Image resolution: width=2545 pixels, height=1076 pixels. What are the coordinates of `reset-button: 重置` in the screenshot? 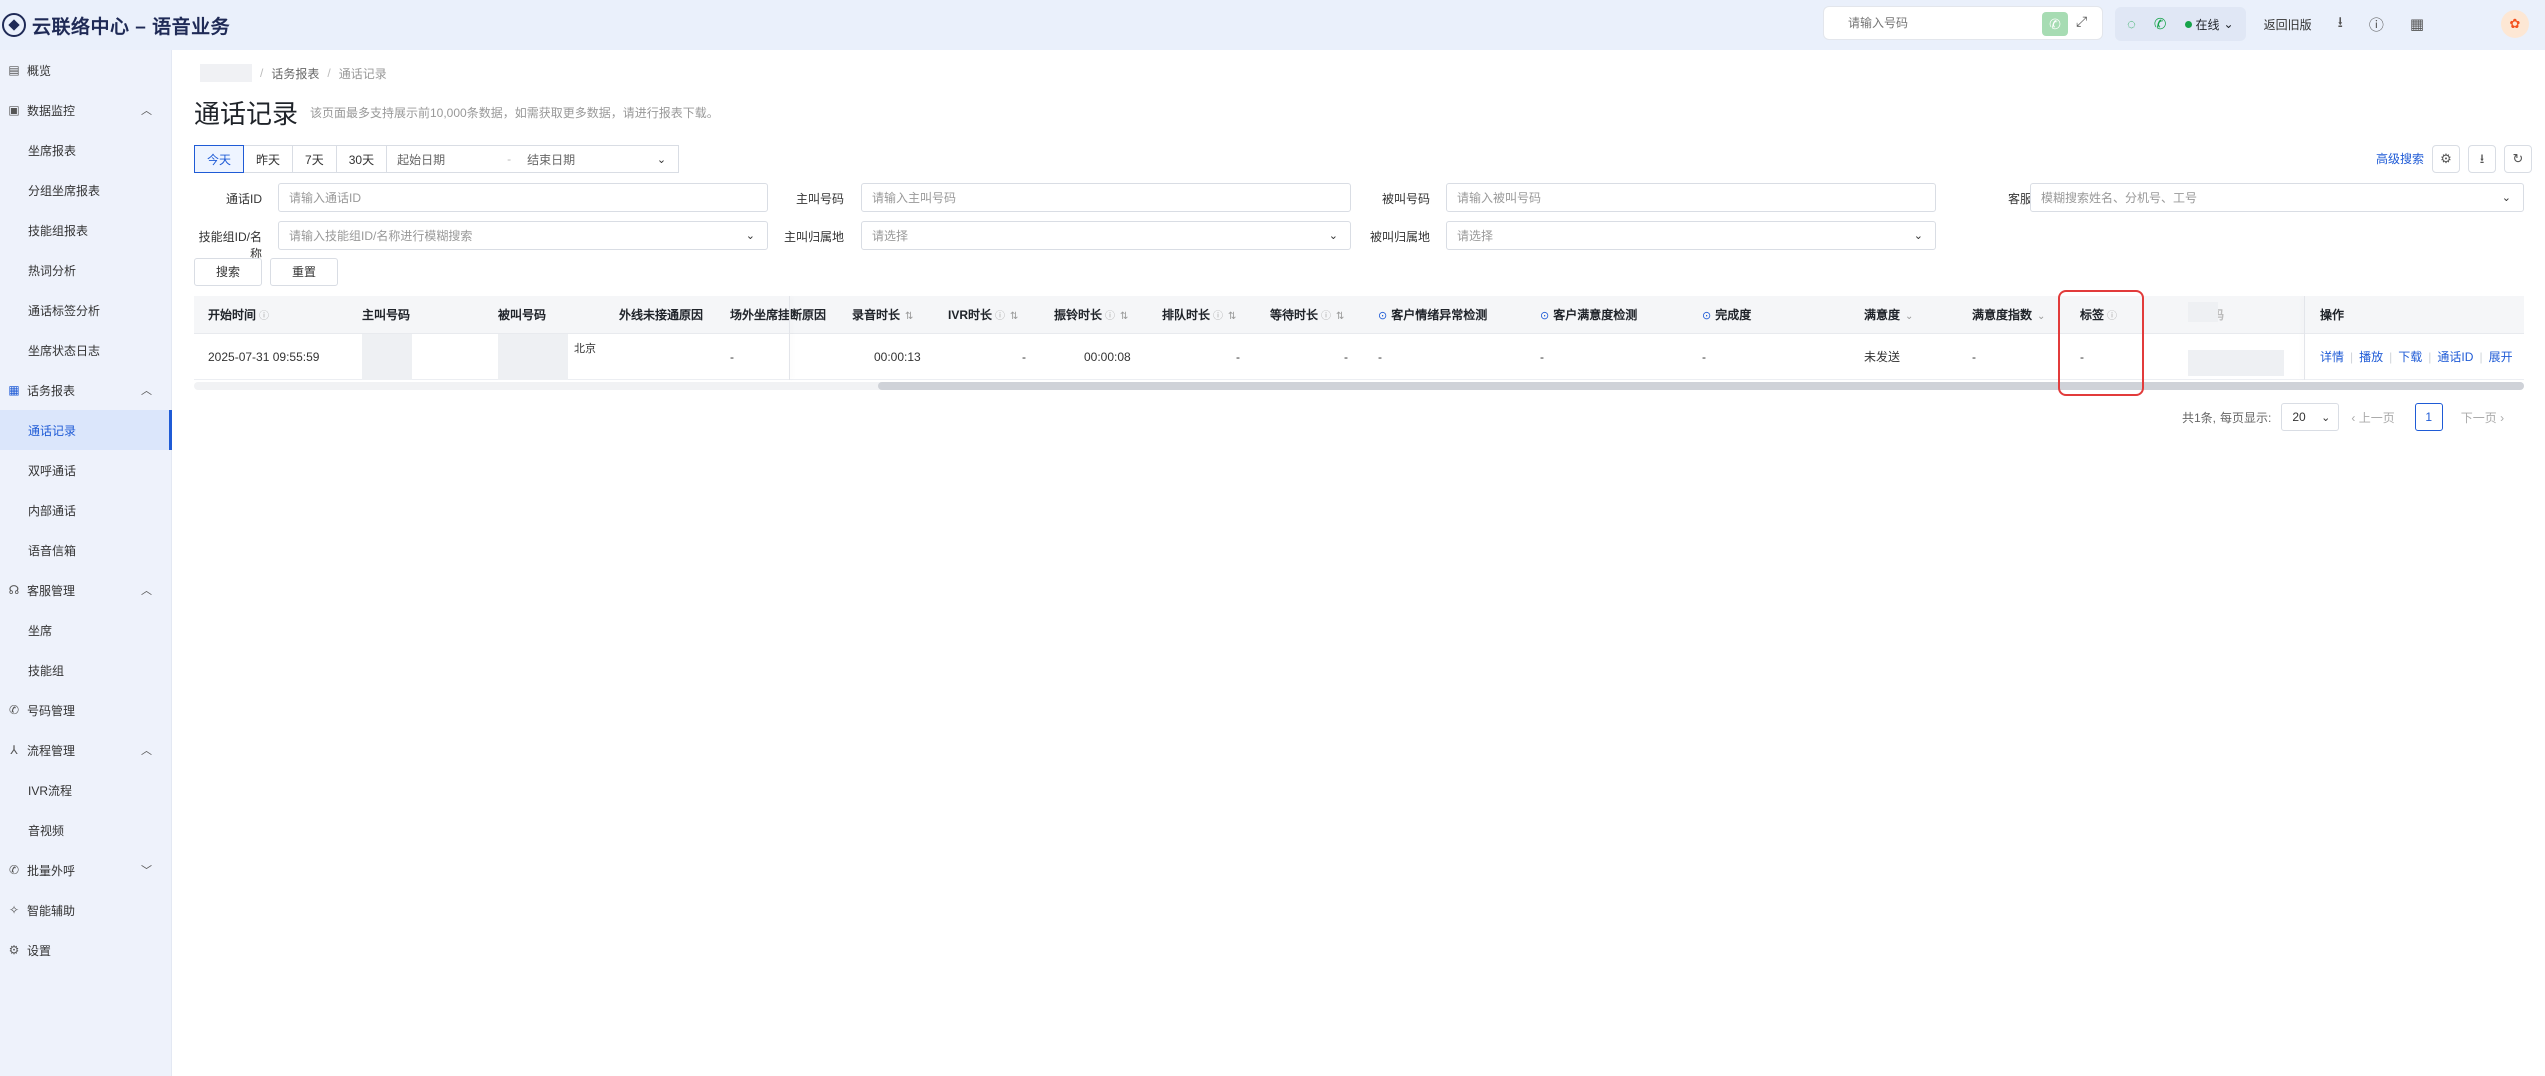 It's located at (304, 272).